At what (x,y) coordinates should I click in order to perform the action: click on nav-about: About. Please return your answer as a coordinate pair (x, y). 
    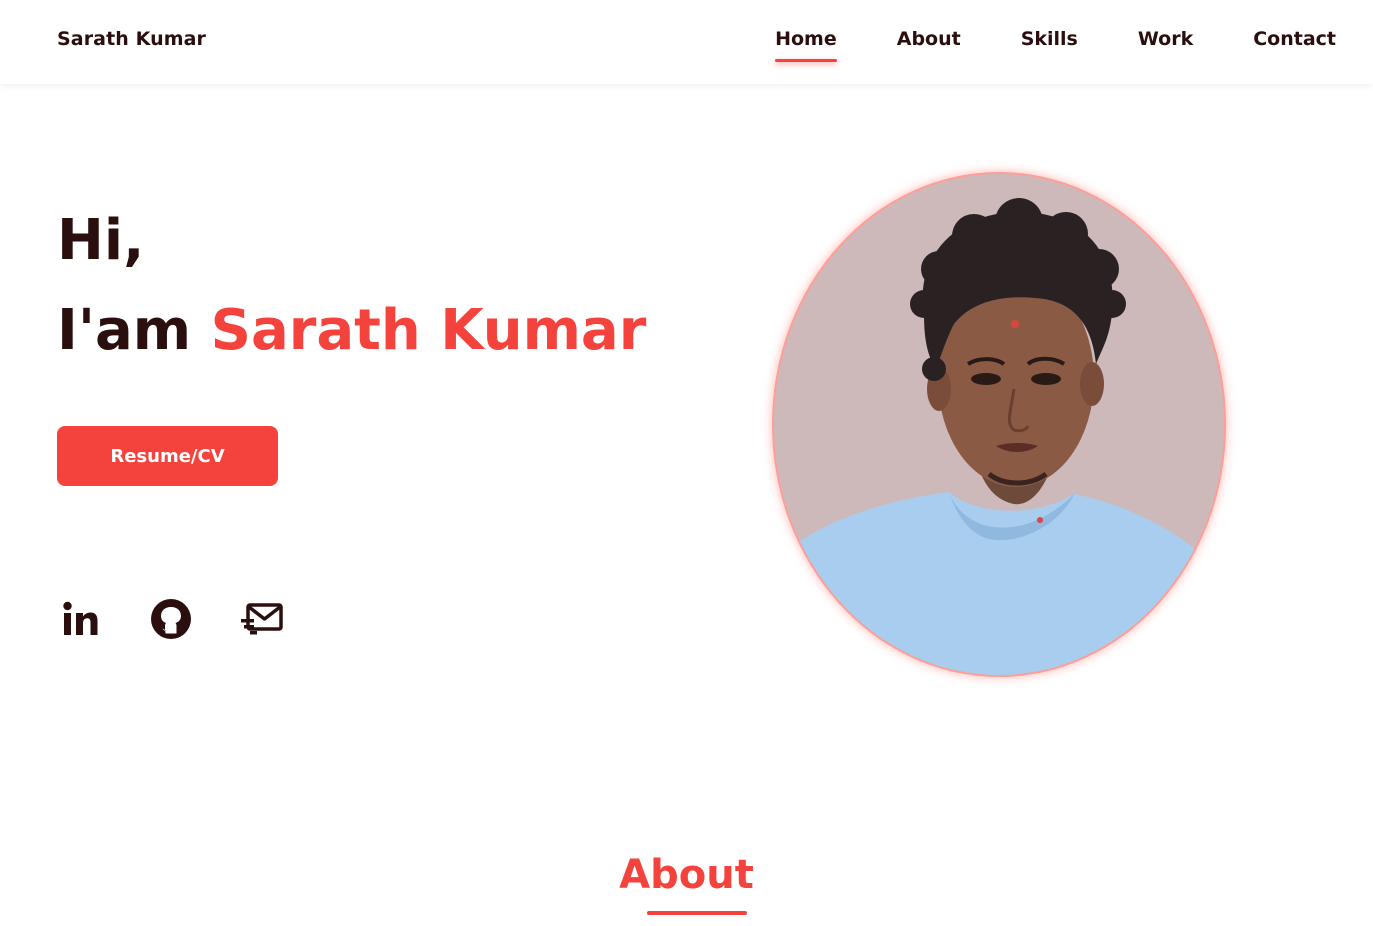
    Looking at the image, I should click on (929, 39).